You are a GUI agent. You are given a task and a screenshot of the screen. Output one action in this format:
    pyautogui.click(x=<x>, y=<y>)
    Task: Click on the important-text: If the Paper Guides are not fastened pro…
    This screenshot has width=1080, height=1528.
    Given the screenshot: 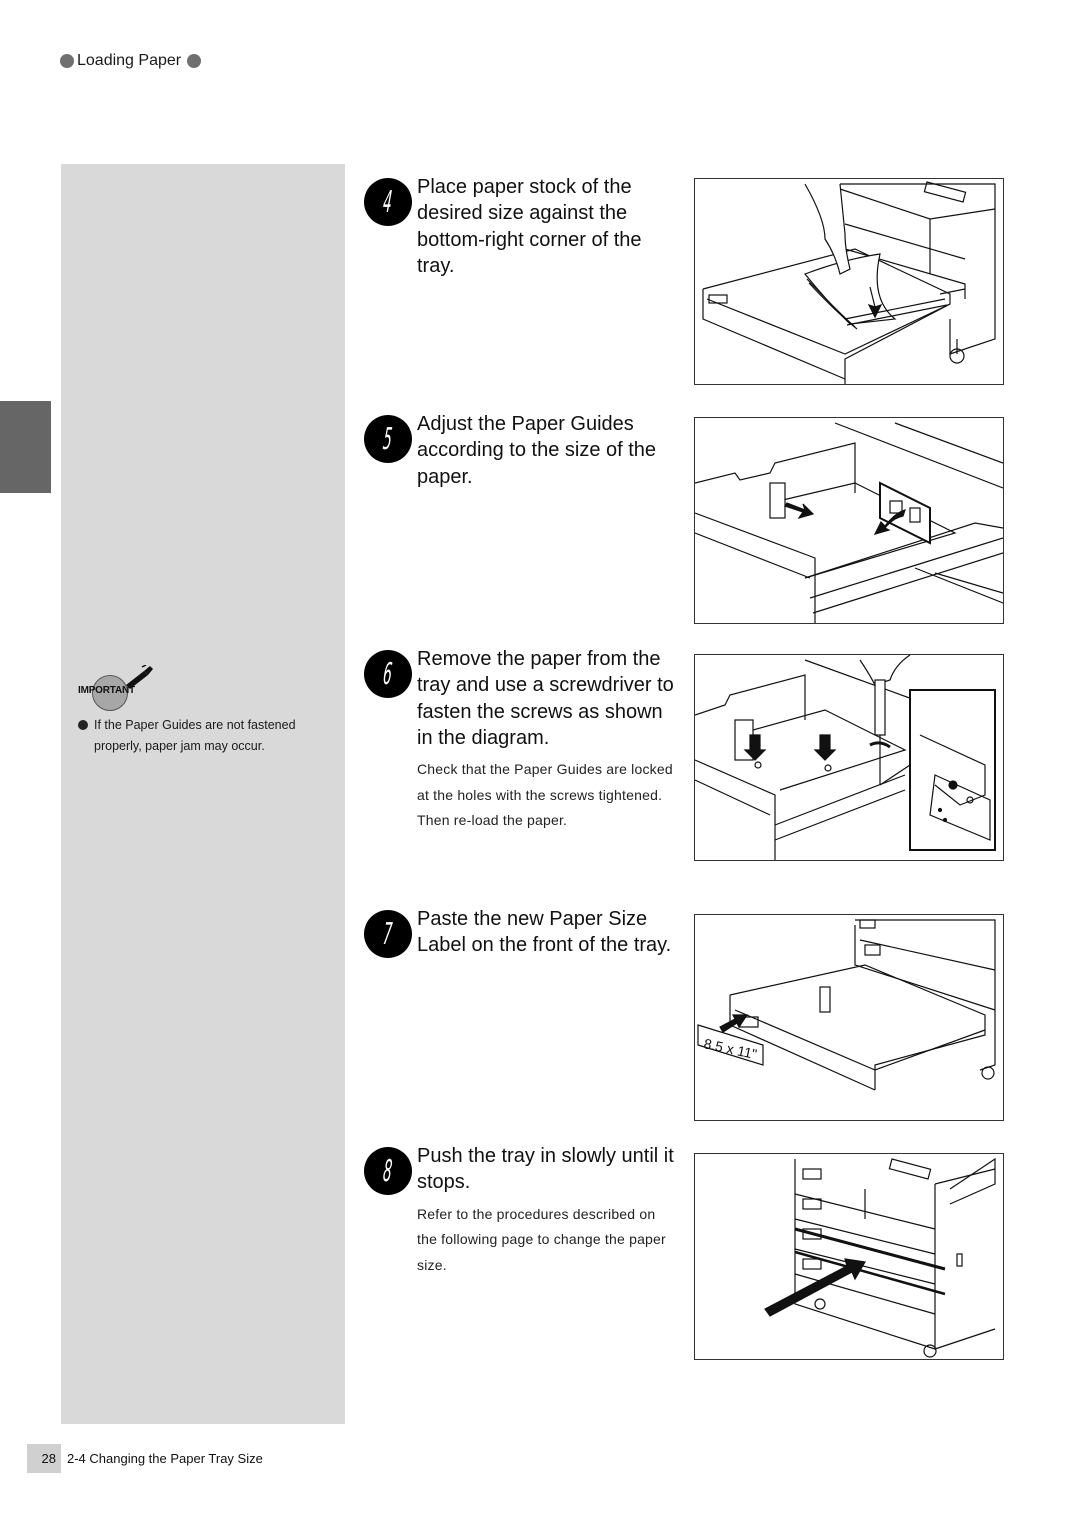 What is the action you would take?
    pyautogui.click(x=195, y=735)
    